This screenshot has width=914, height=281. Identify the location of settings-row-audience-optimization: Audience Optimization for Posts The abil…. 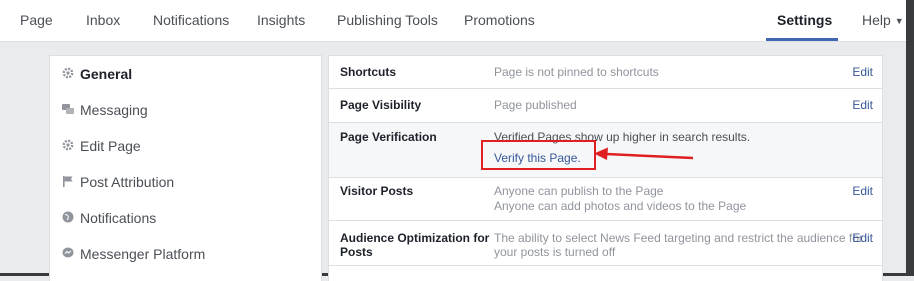
(605, 243).